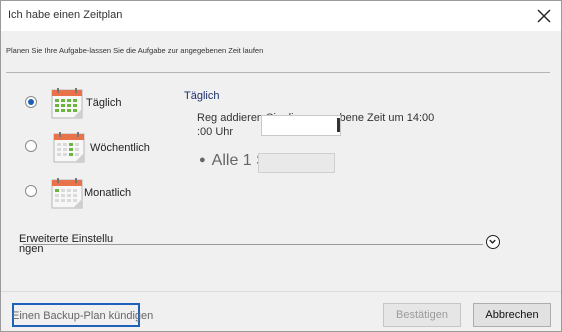 This screenshot has height=332, width=562. What do you see at coordinates (253, 244) in the screenshot?
I see `advanced-divider` at bounding box center [253, 244].